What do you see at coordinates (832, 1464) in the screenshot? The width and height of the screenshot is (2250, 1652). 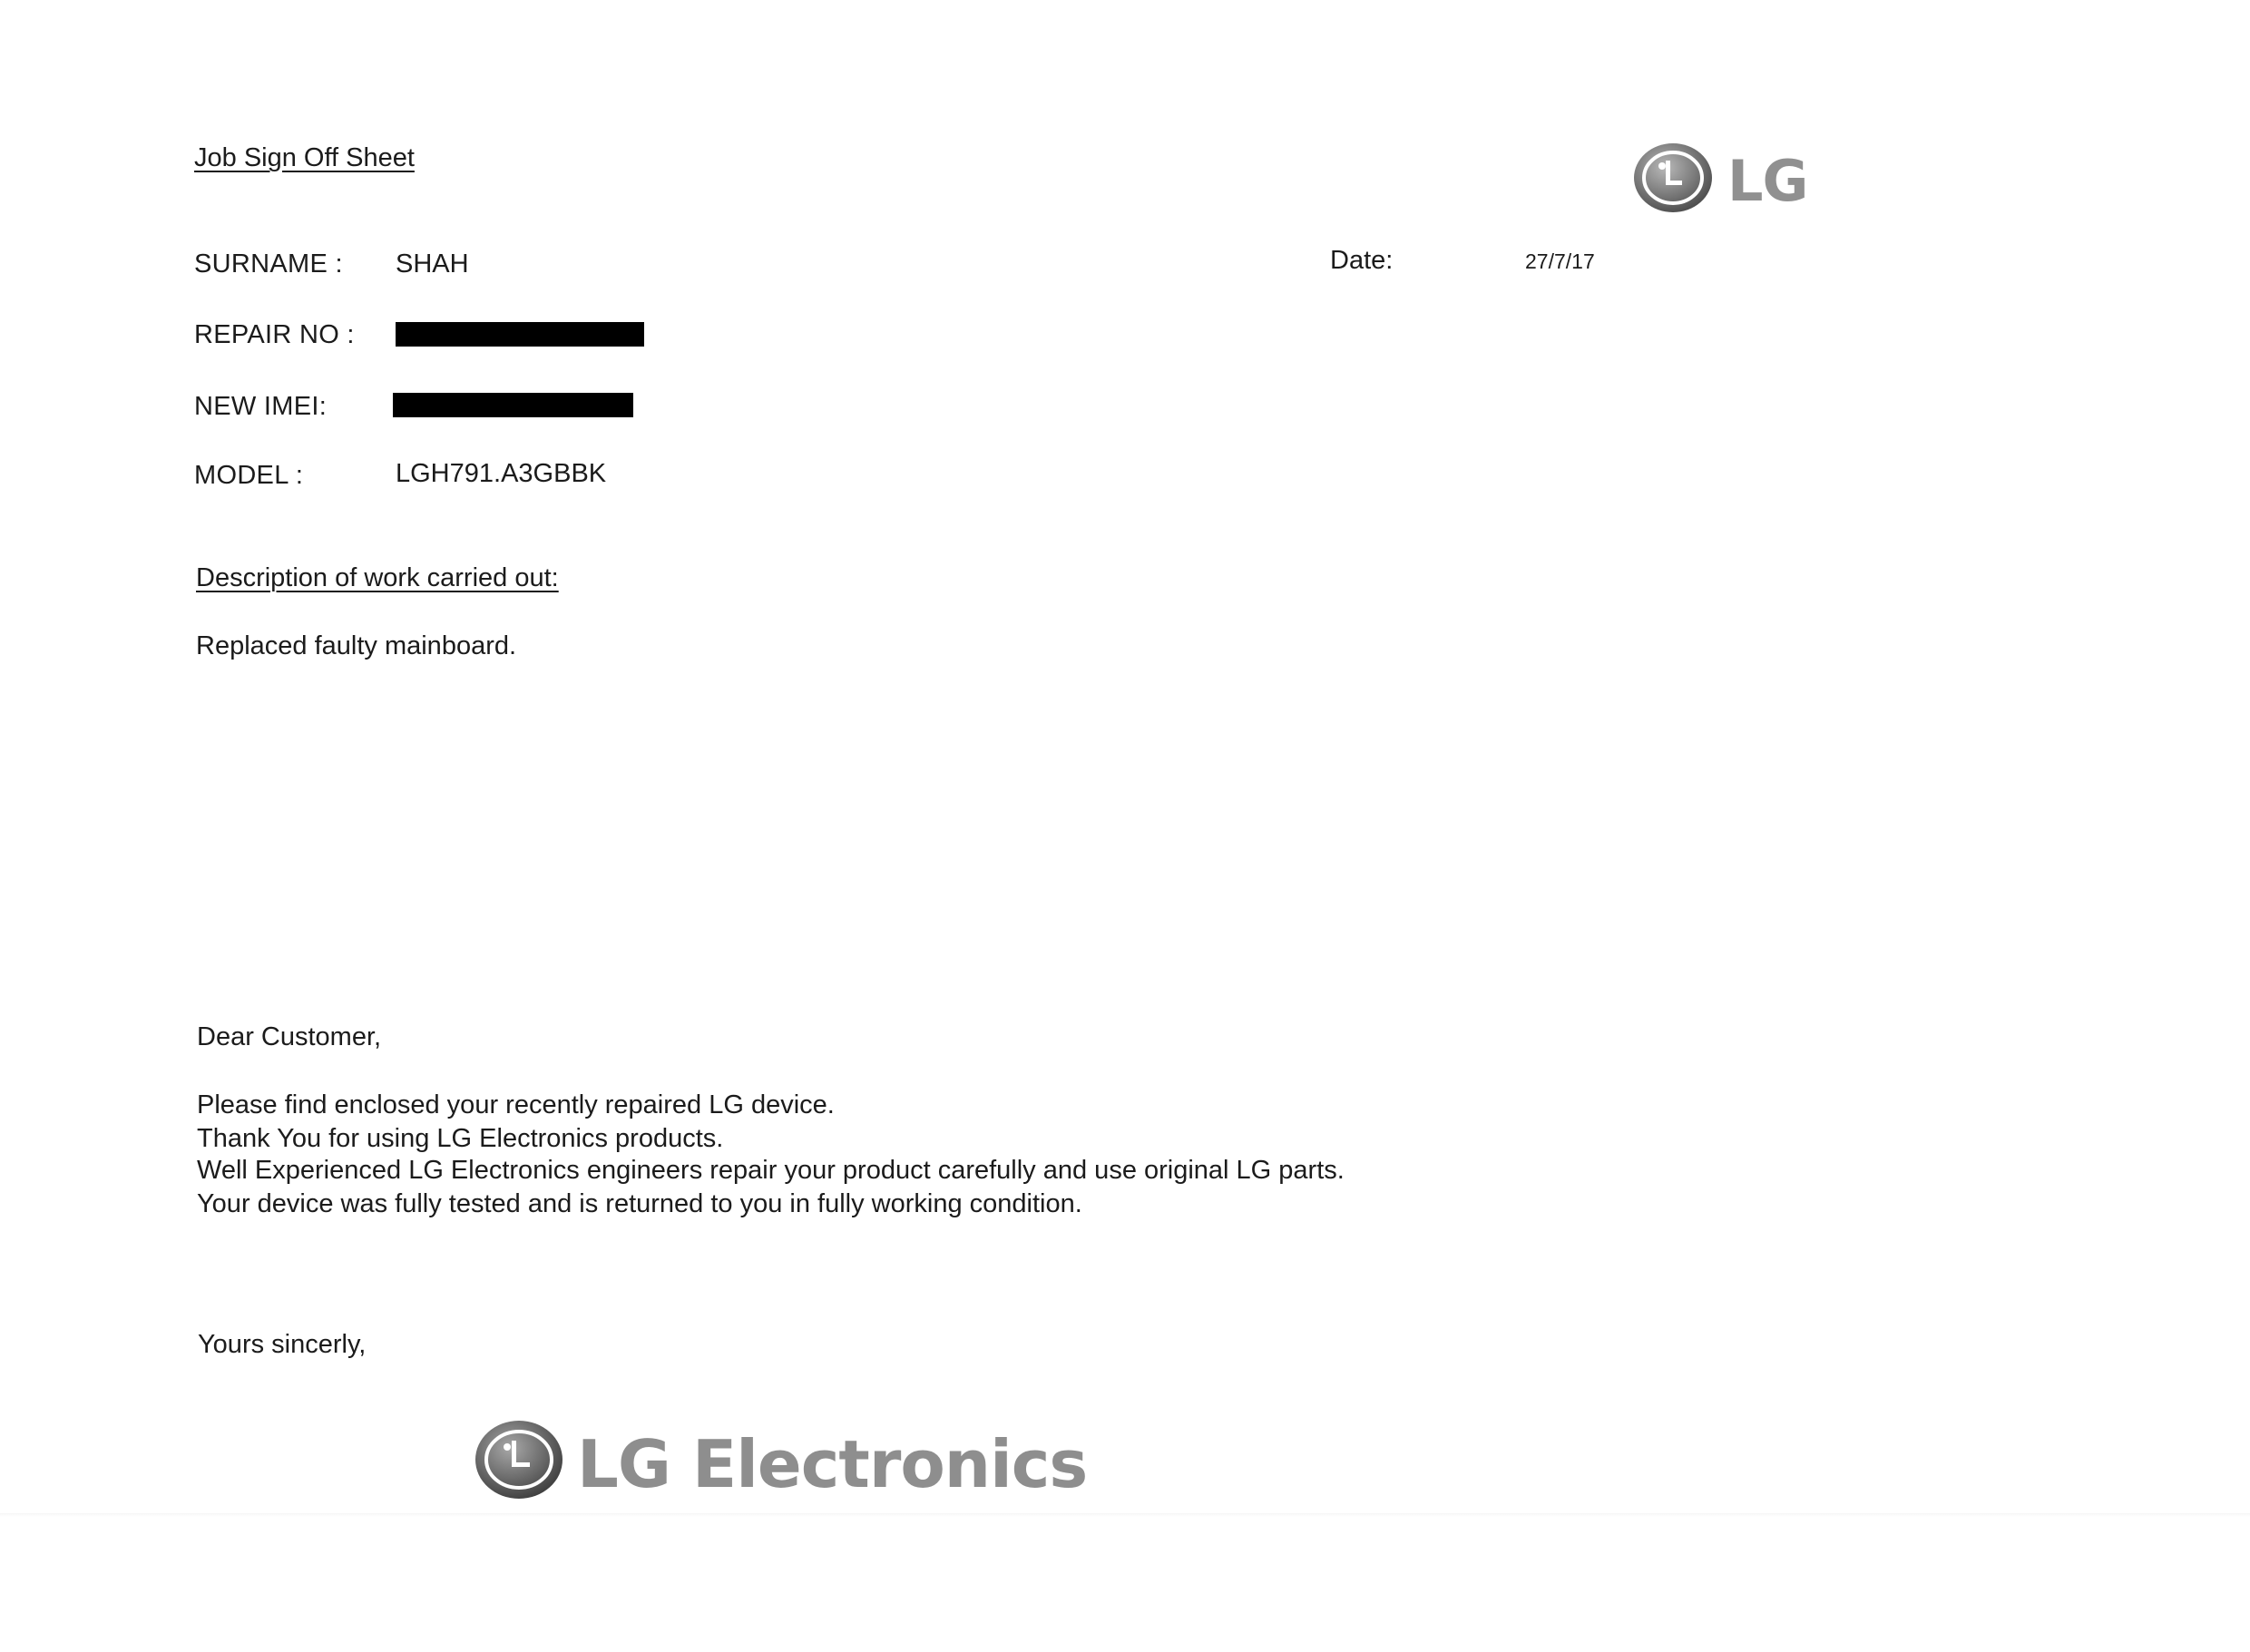 I see `lg-electronics-logo-text: LG Electronics` at bounding box center [832, 1464].